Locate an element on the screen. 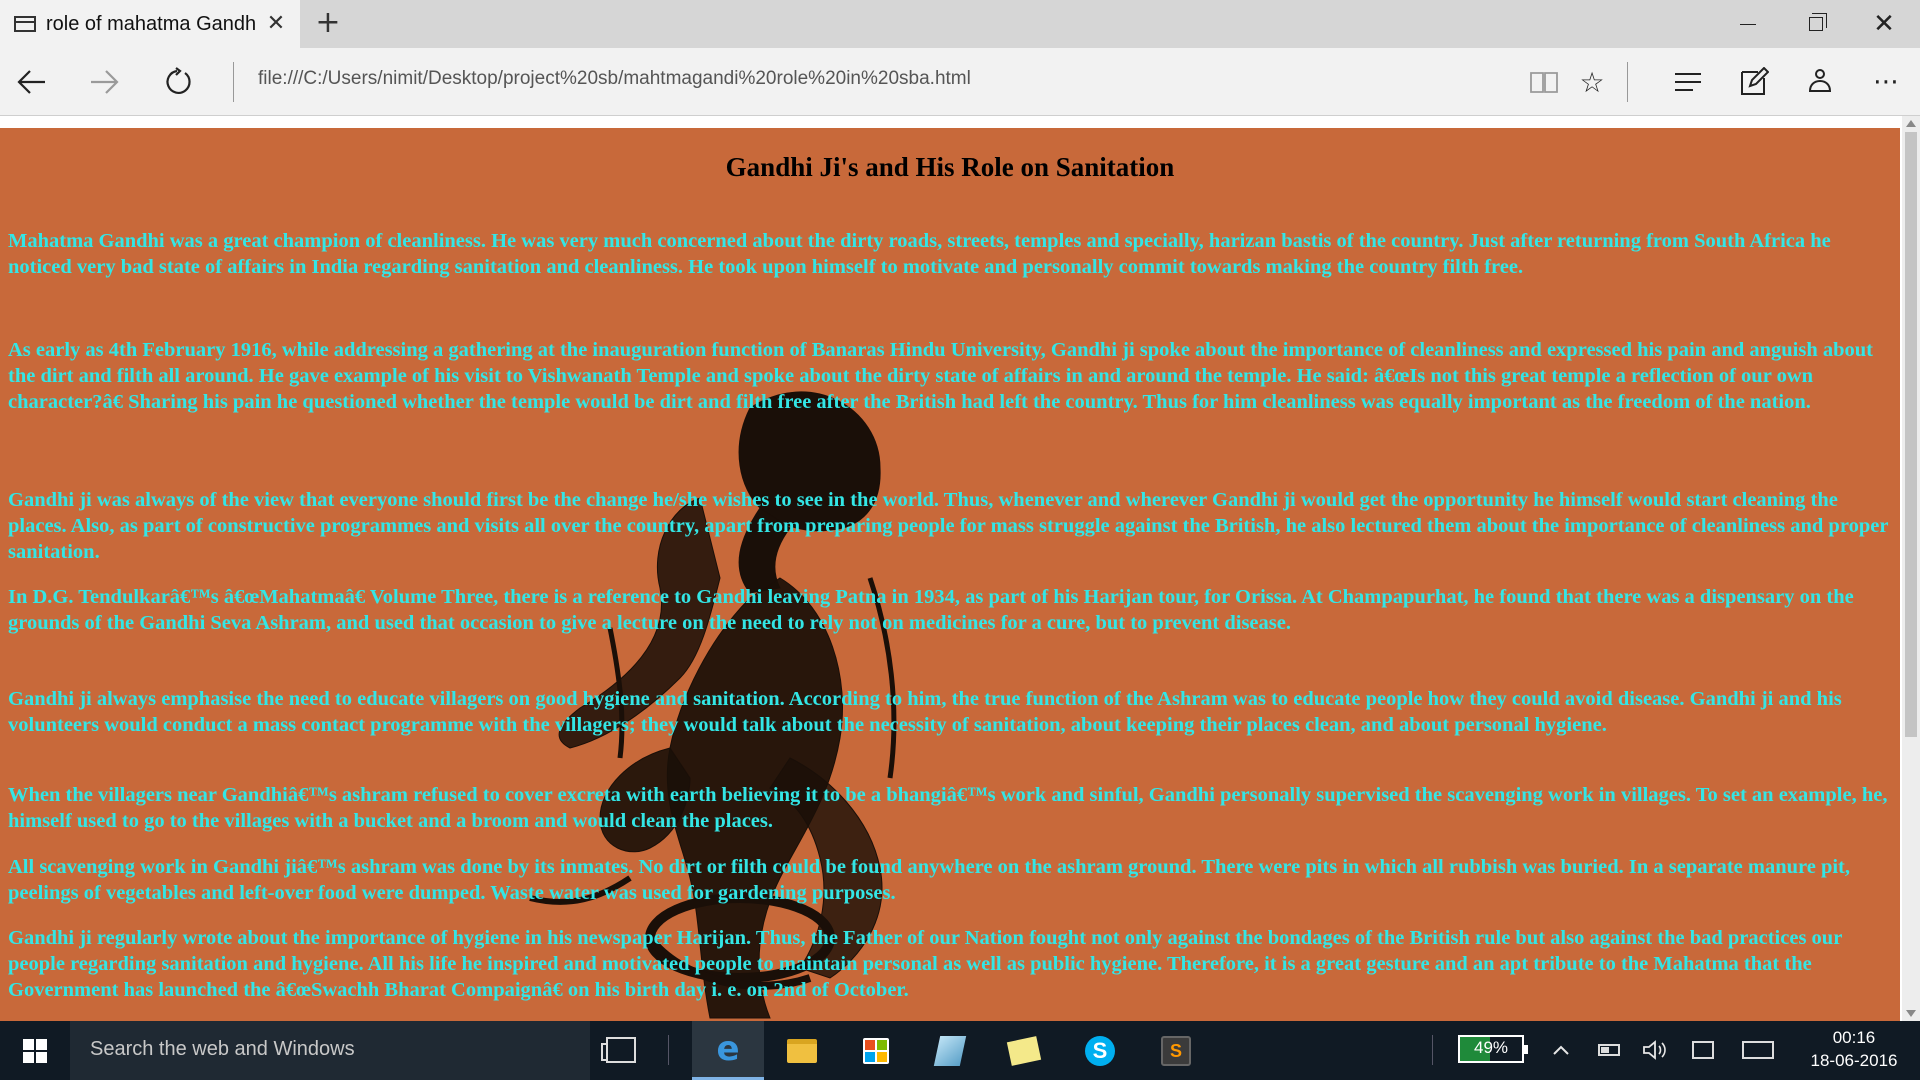  reading-view-button is located at coordinates (1544, 82).